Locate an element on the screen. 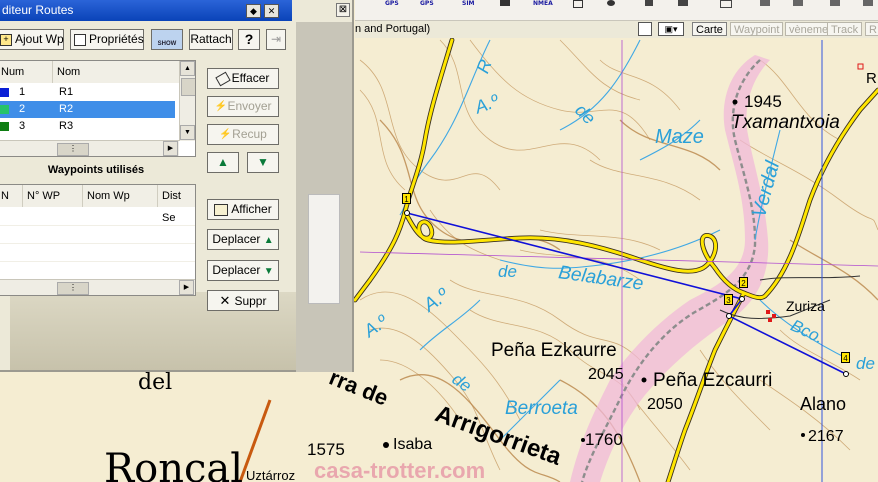 This screenshot has height=482, width=878. route-num: 2 is located at coordinates (22, 109).